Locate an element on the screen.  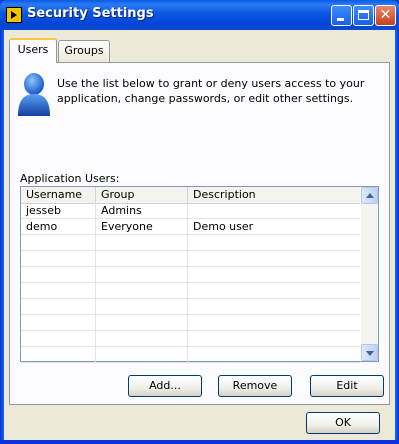
window-border-right is located at coordinates (397, 237).